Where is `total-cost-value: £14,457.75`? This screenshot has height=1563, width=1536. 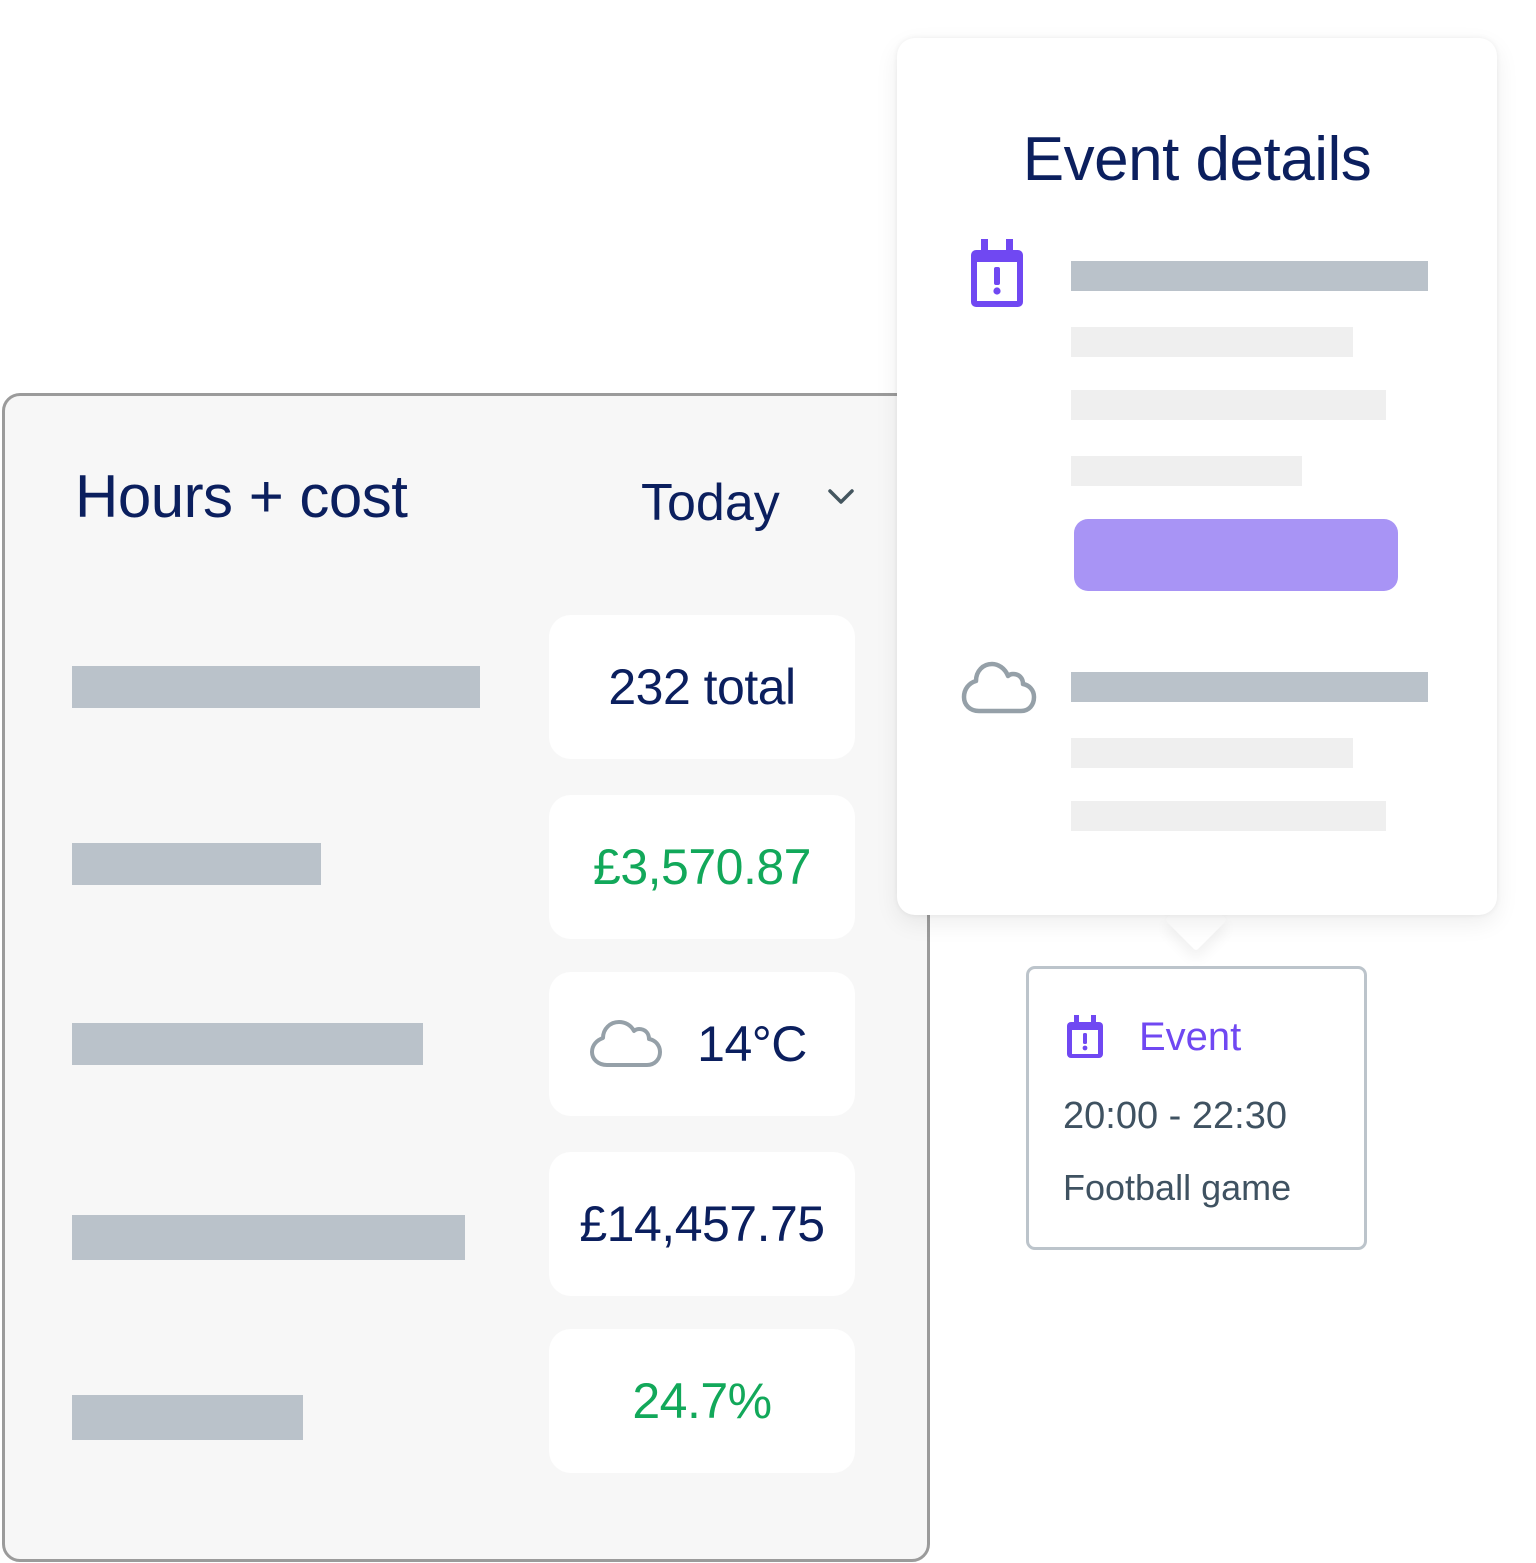 total-cost-value: £14,457.75 is located at coordinates (702, 1224).